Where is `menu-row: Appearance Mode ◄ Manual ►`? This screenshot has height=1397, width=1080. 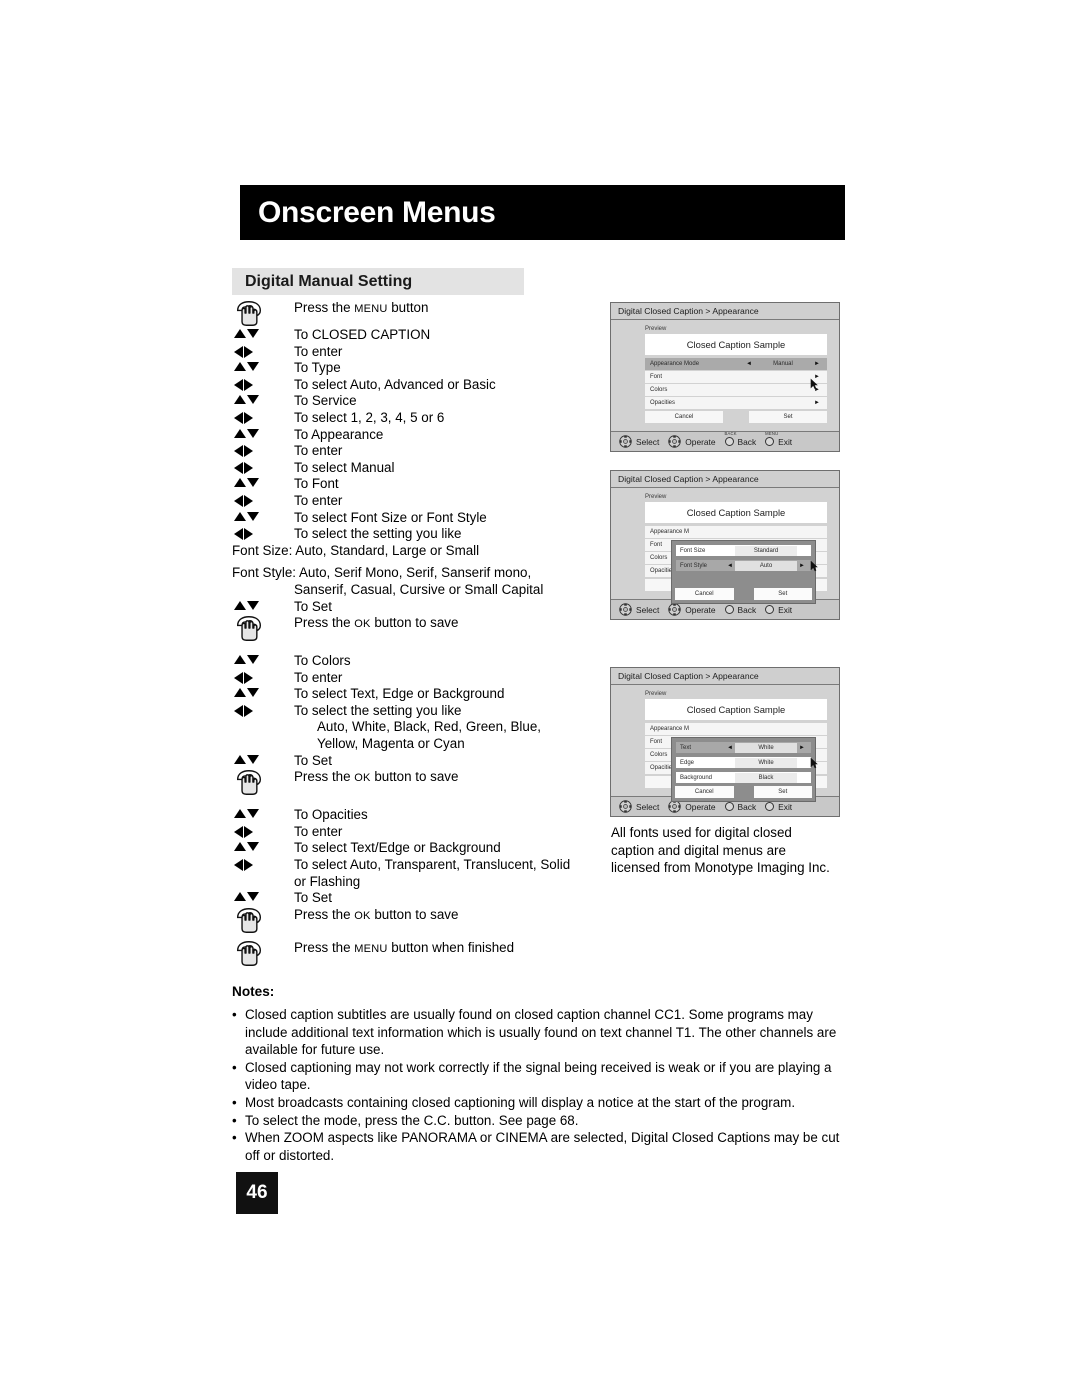 menu-row: Appearance Mode ◄ Manual ► is located at coordinates (736, 364).